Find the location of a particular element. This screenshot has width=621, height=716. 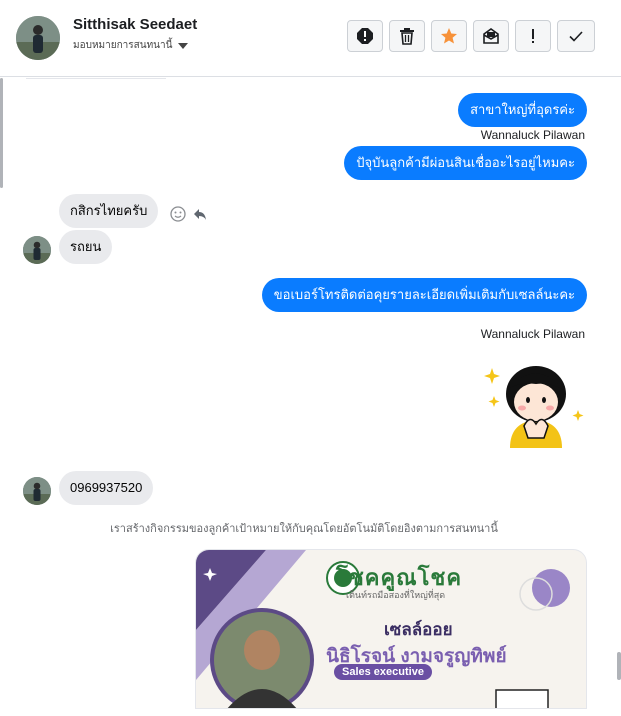

message-bubble-outgoing: สาขาใหญ่ที่อุดรค่ะ is located at coordinates (522, 110).